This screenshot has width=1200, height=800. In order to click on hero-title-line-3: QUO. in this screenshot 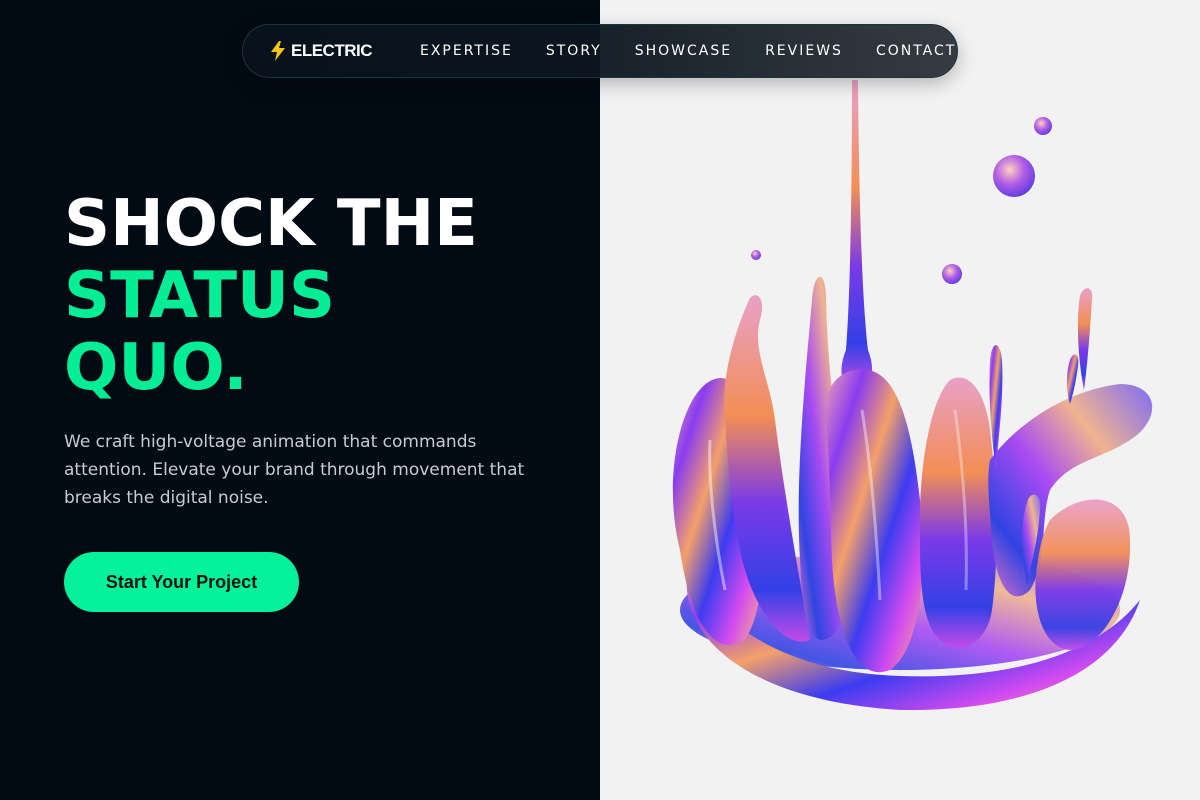, I will do `click(156, 368)`.